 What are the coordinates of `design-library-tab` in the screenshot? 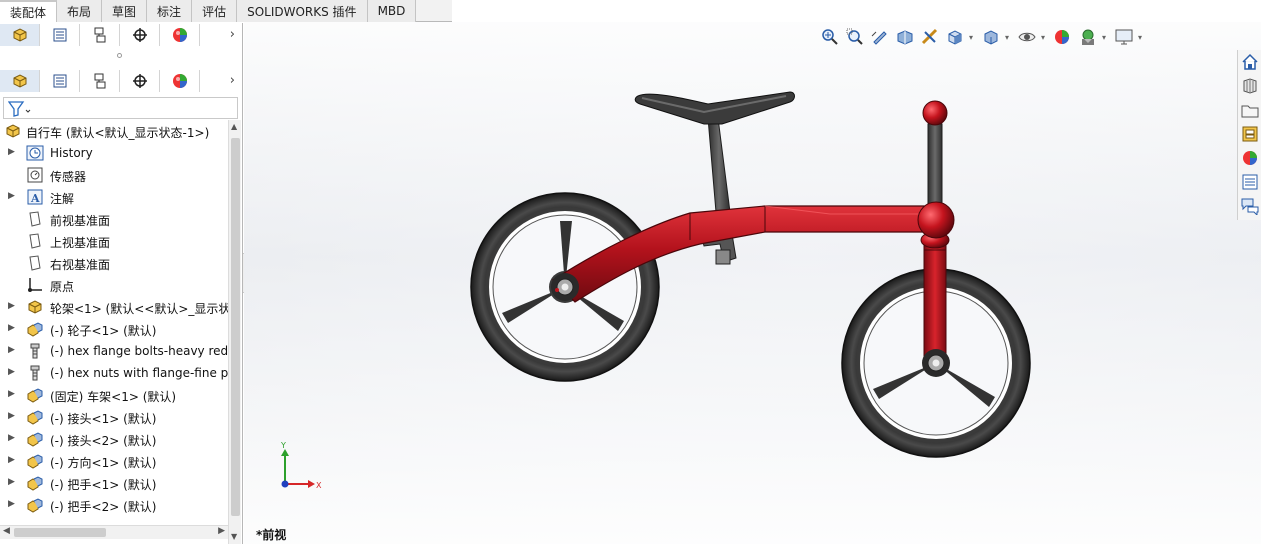 It's located at (1250, 86).